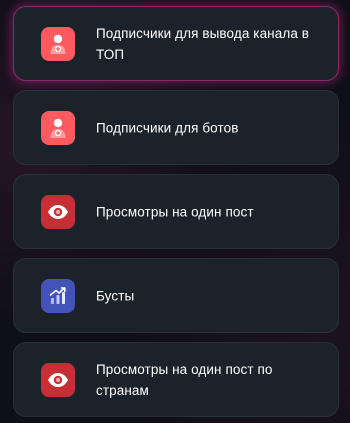  What do you see at coordinates (58, 295) in the screenshot?
I see `chart-up-icon` at bounding box center [58, 295].